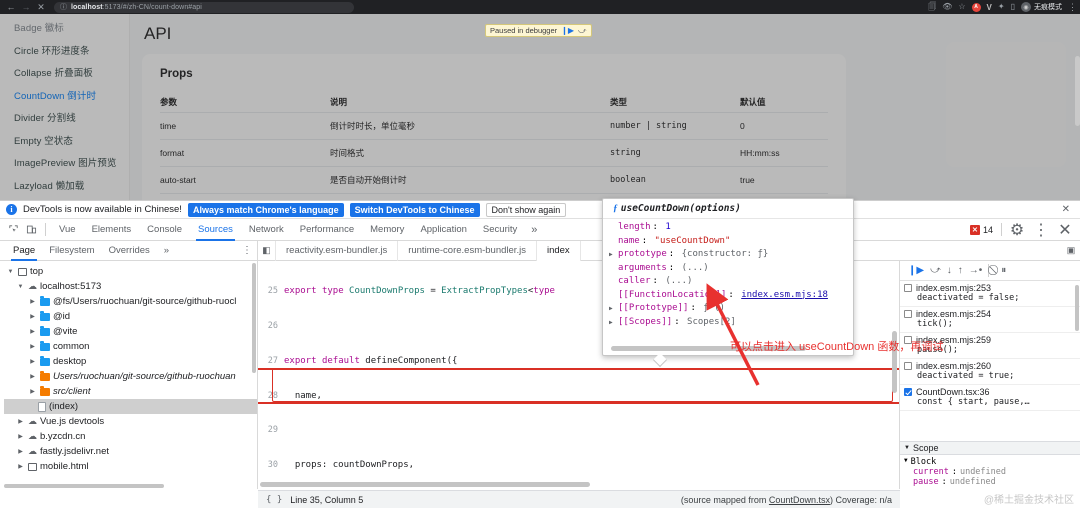  I want to click on stop-icon: ✕, so click(41, 7).